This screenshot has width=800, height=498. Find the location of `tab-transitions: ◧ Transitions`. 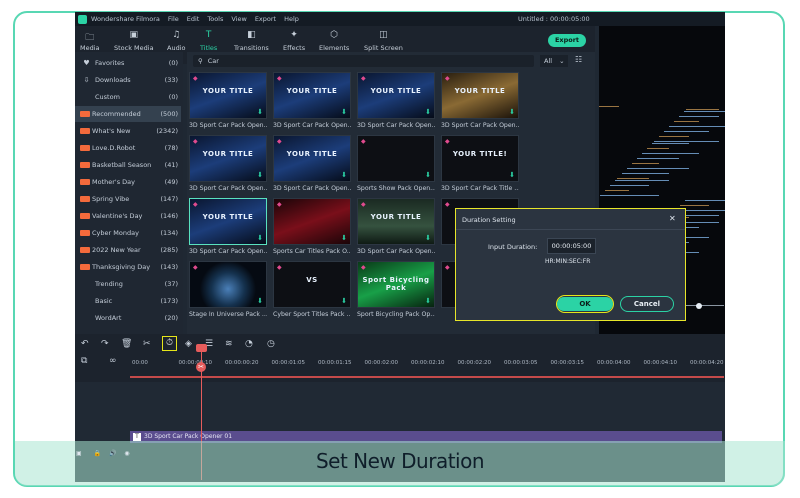

tab-transitions: ◧ Transitions is located at coordinates (251, 41).